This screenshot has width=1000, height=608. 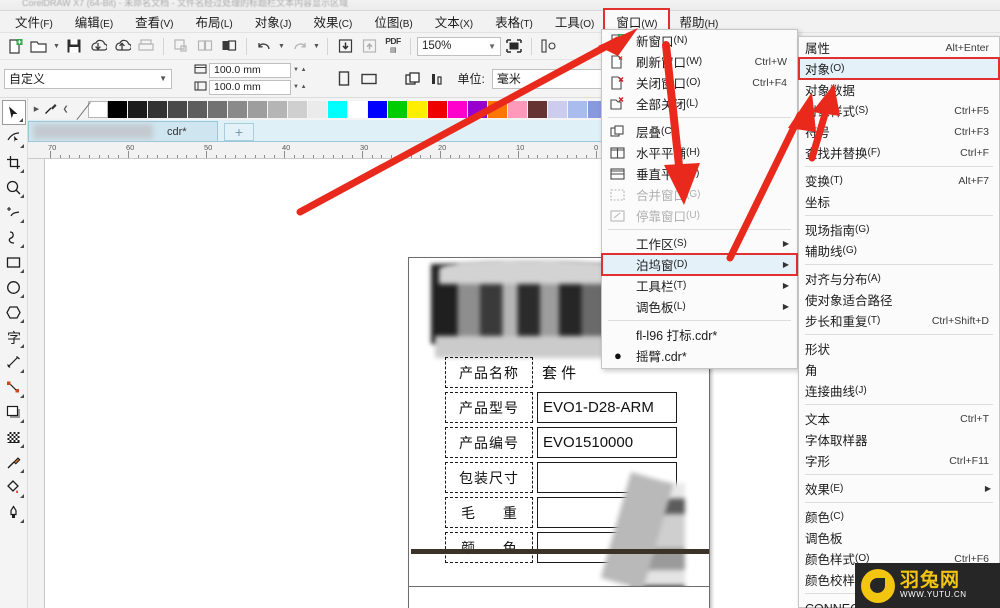 I want to click on docker-menu-item-11: 辅助线 (G), so click(x=899, y=250).